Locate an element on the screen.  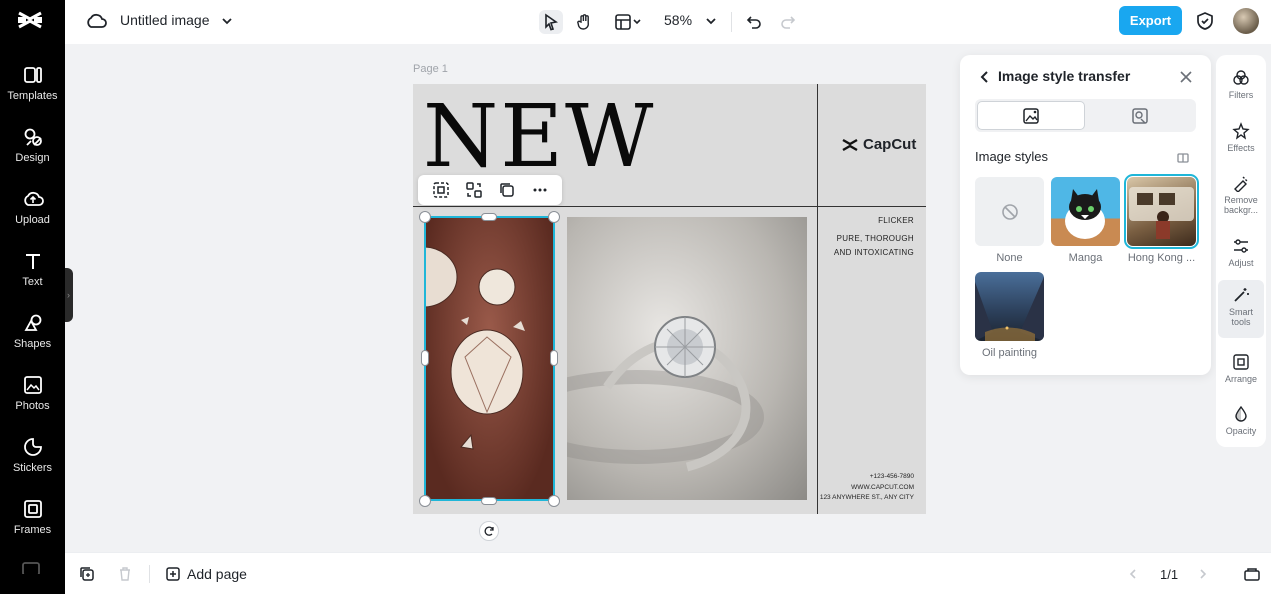
street-scene-illustration is located at coordinates (1161, 213).